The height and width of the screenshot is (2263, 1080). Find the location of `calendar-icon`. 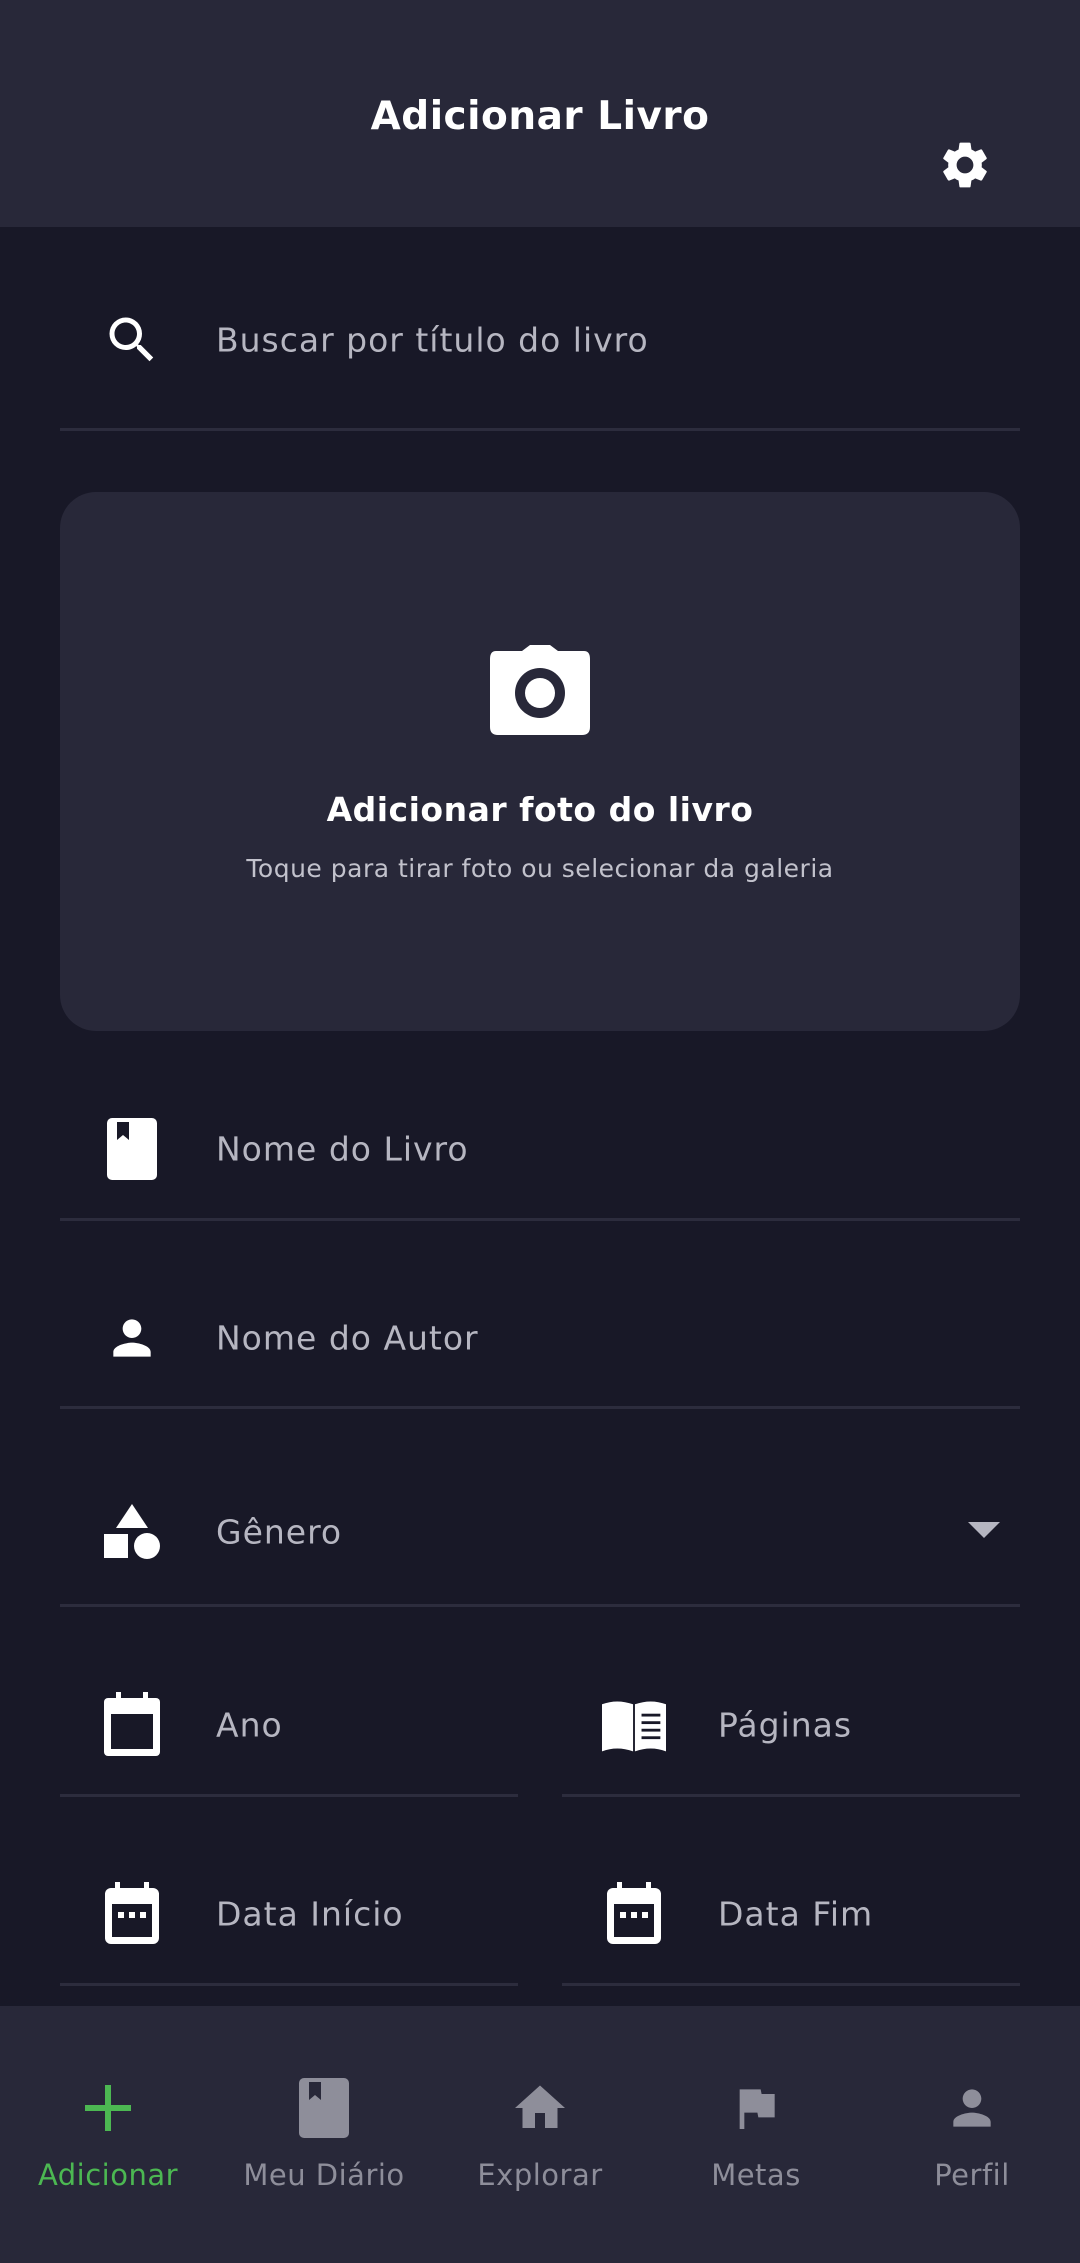

calendar-icon is located at coordinates (132, 1724).